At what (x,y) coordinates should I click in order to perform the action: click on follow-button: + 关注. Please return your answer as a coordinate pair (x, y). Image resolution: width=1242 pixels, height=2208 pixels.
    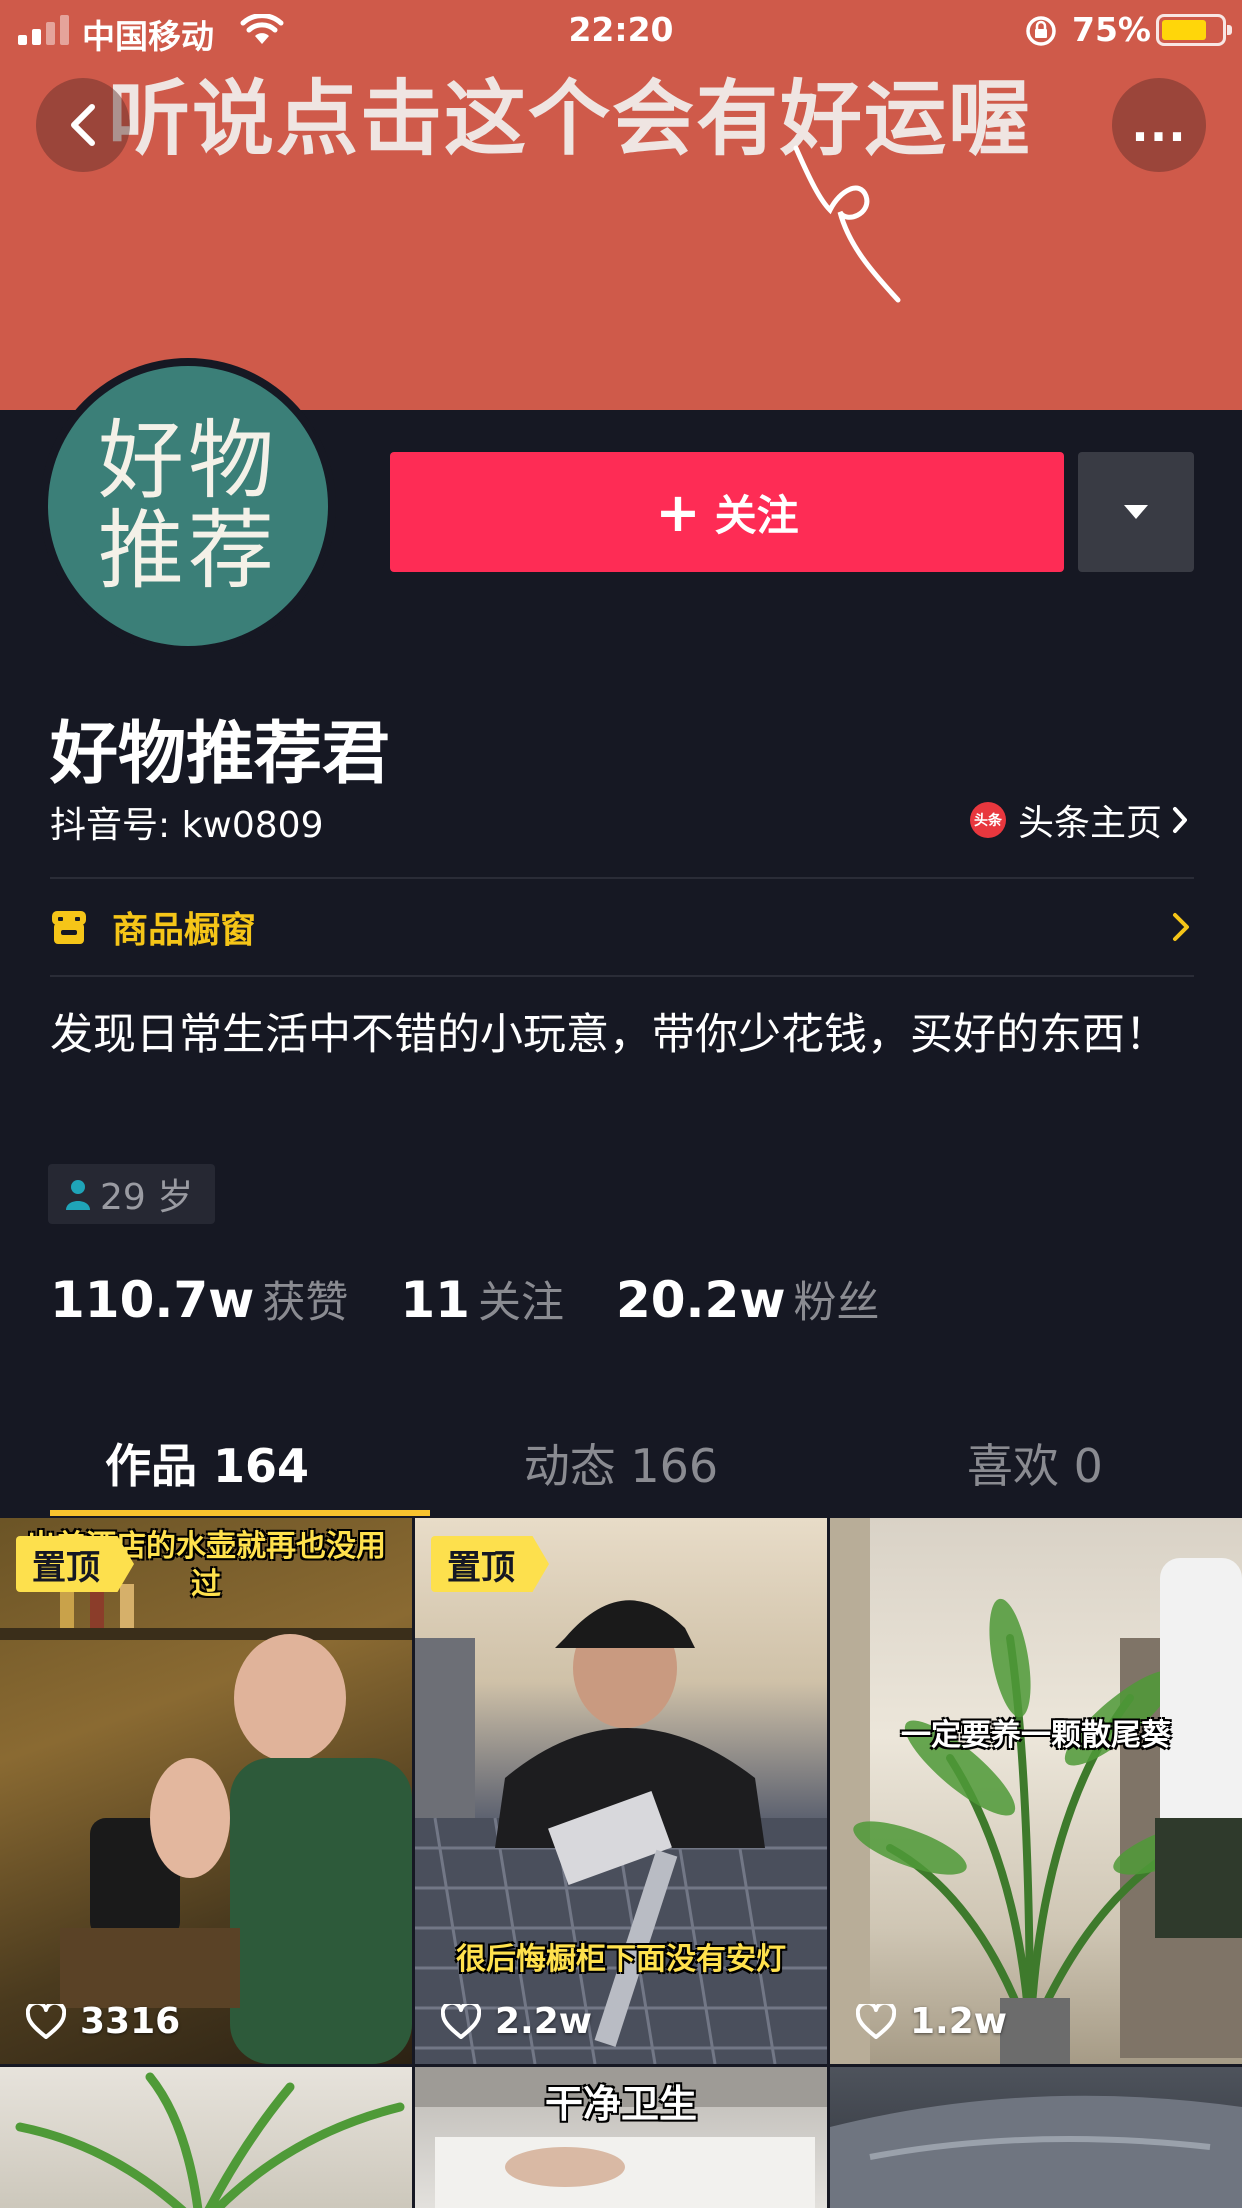
    Looking at the image, I should click on (727, 512).